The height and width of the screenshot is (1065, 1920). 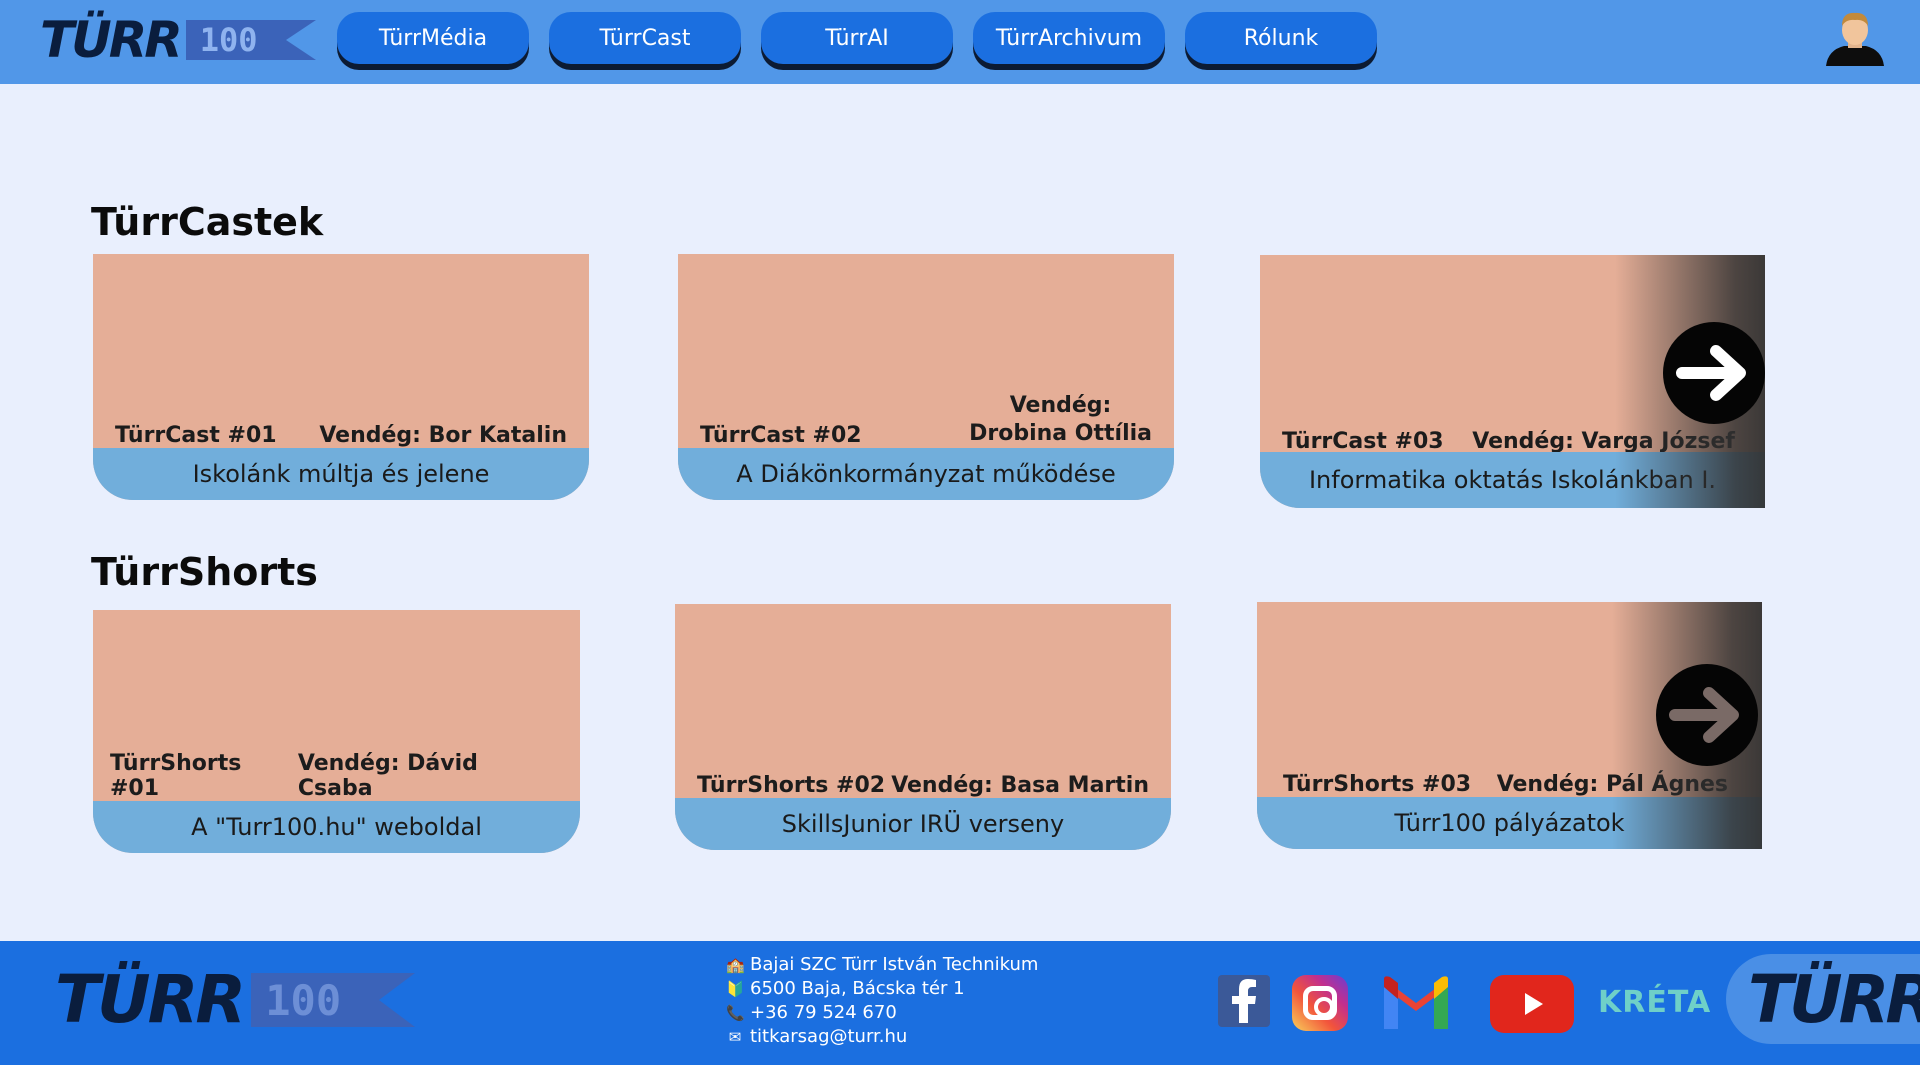 I want to click on episode-label: TürrShorts #03, so click(x=1377, y=784).